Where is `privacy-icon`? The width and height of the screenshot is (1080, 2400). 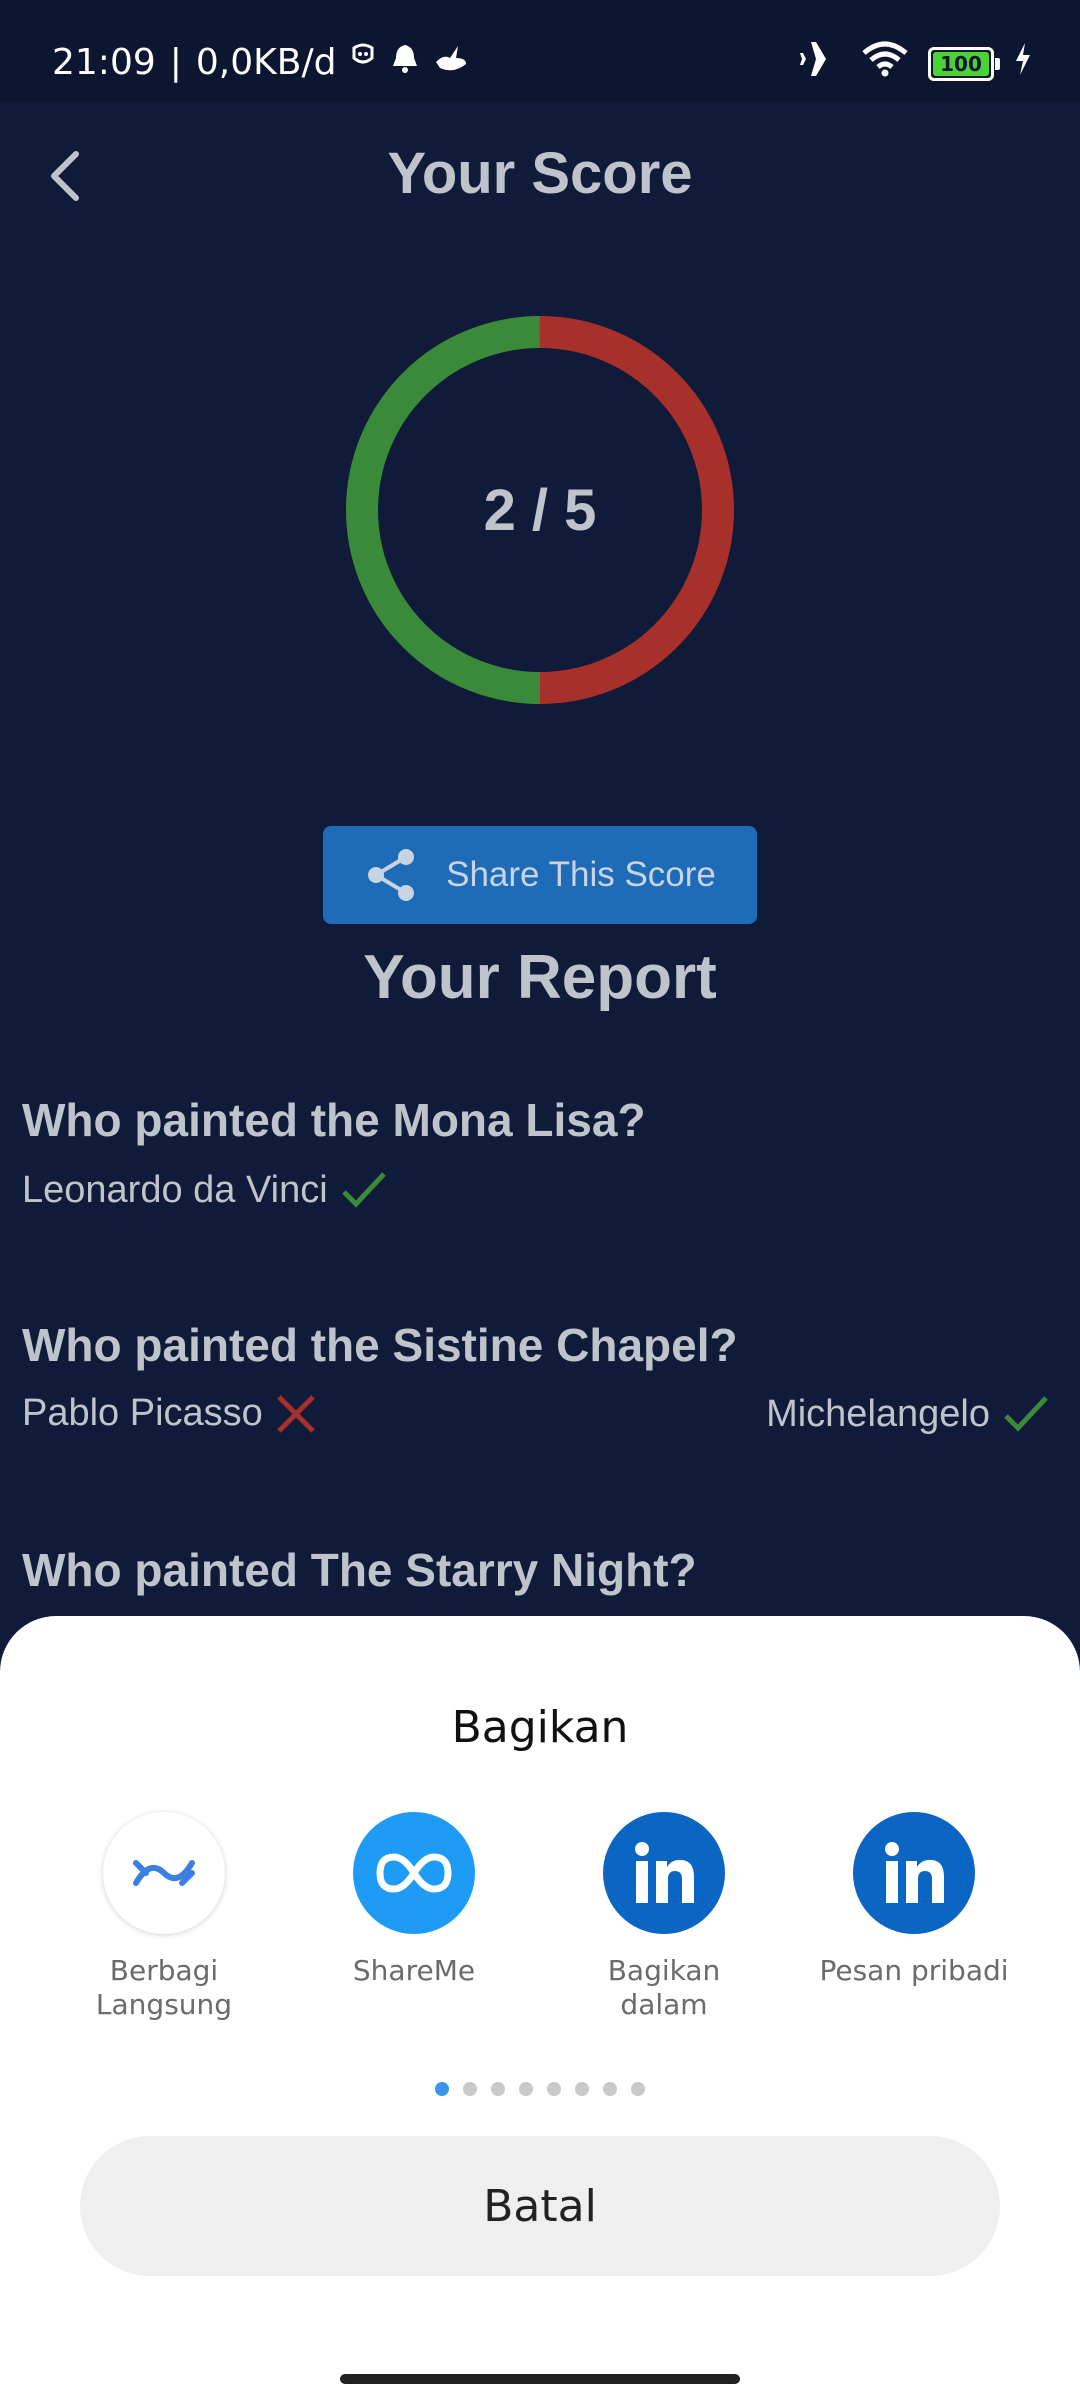
privacy-icon is located at coordinates (363, 62).